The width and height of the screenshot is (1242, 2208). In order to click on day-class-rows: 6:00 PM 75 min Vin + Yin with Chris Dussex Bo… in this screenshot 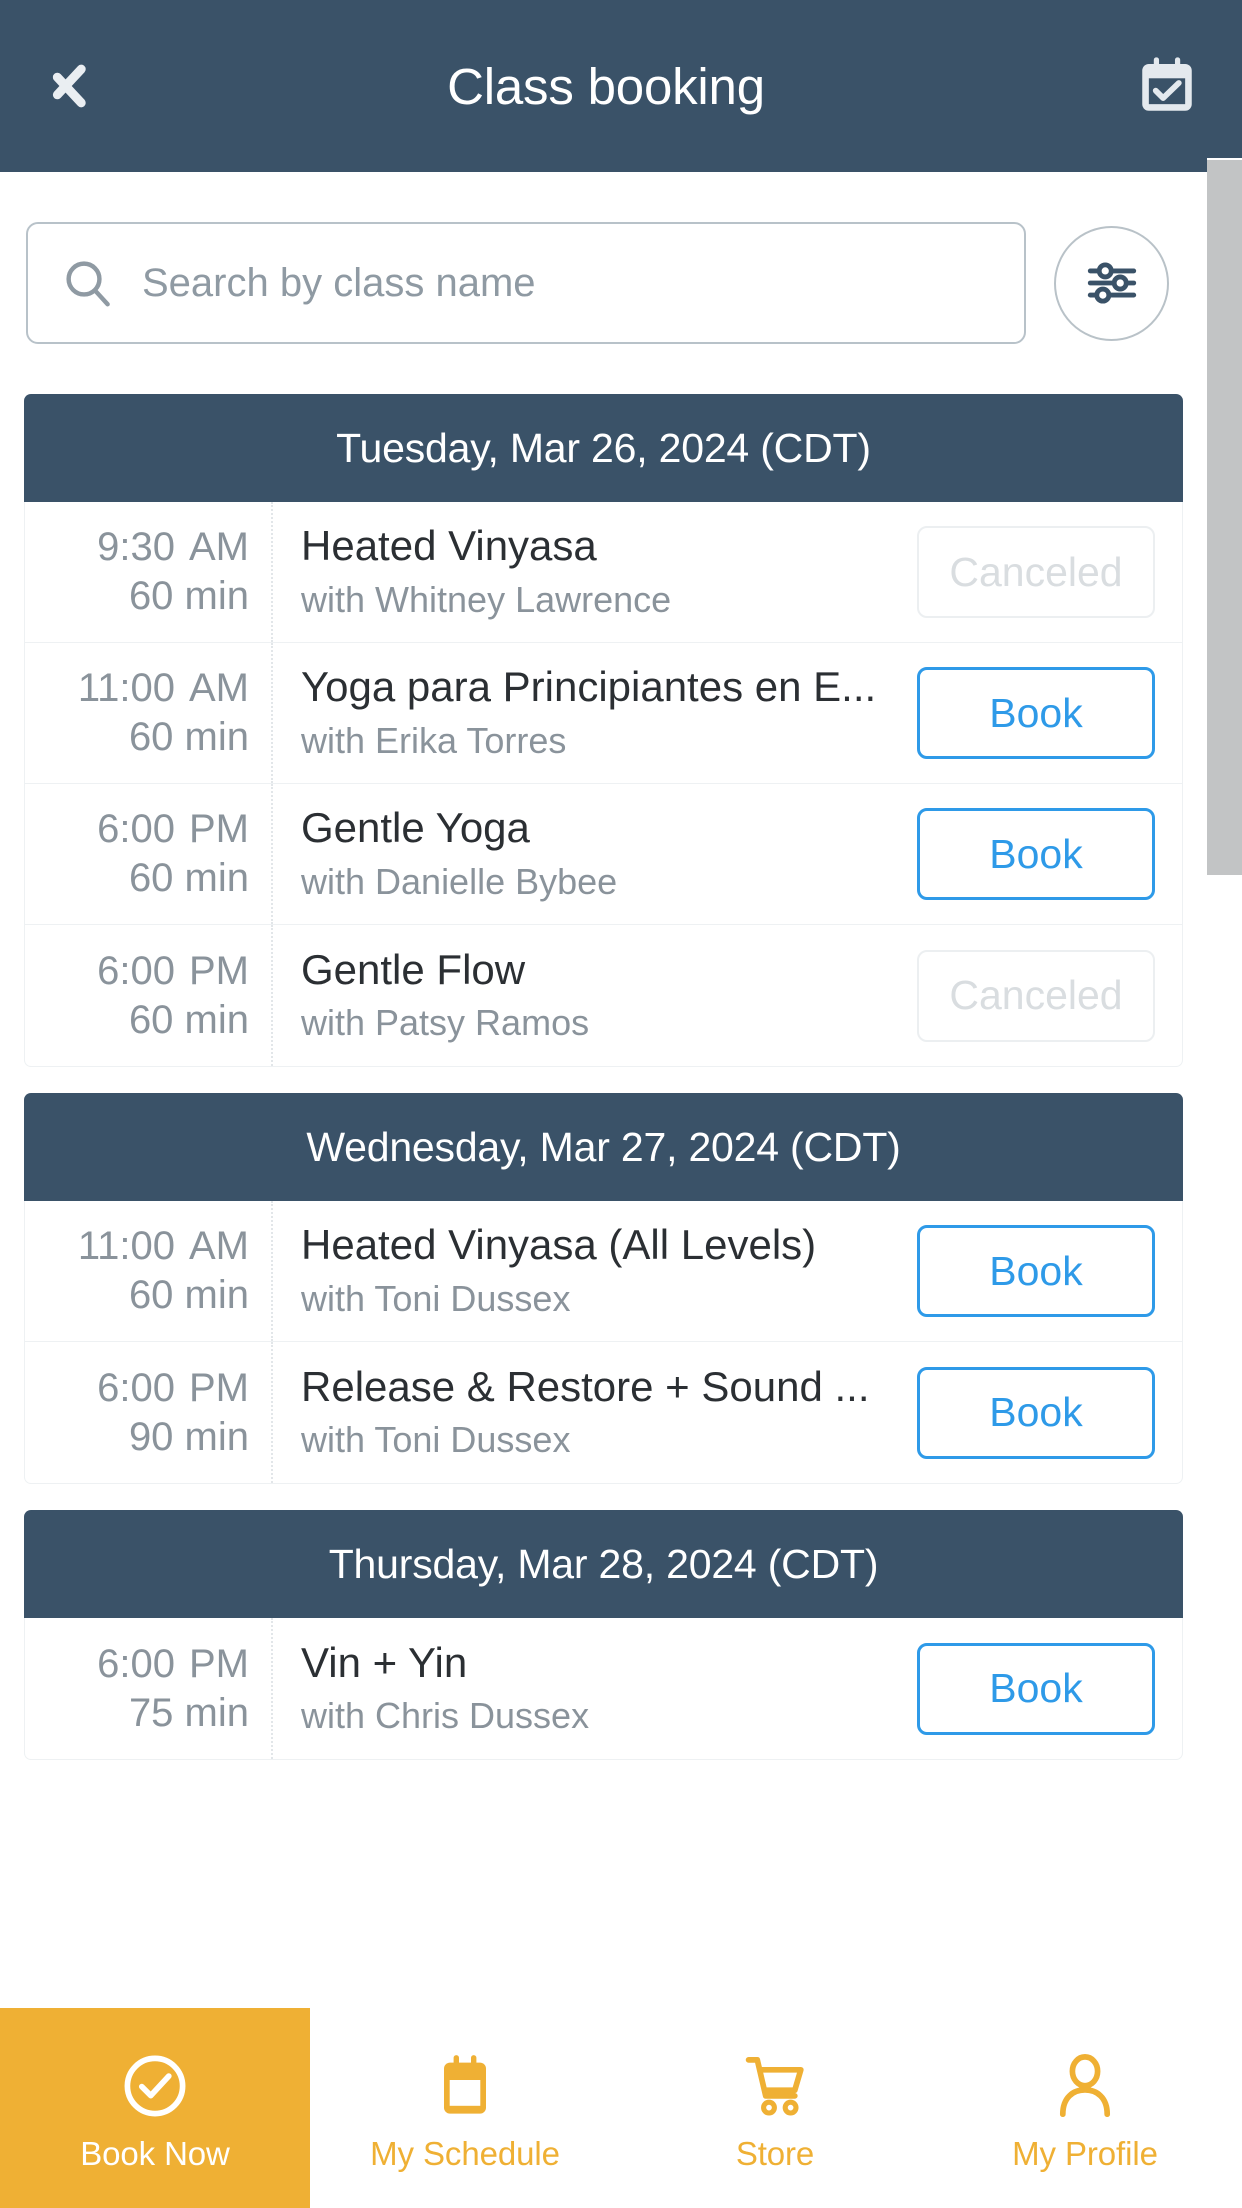, I will do `click(603, 1689)`.